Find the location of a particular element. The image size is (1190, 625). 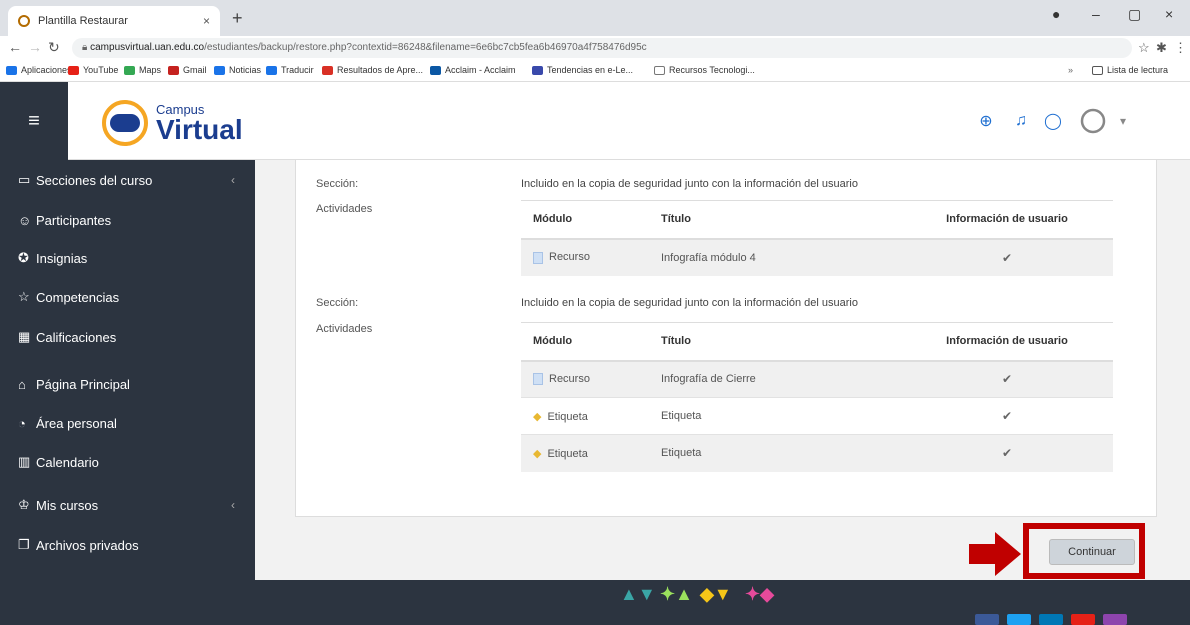

forward-arrow-icon: → is located at coordinates (35, 47).